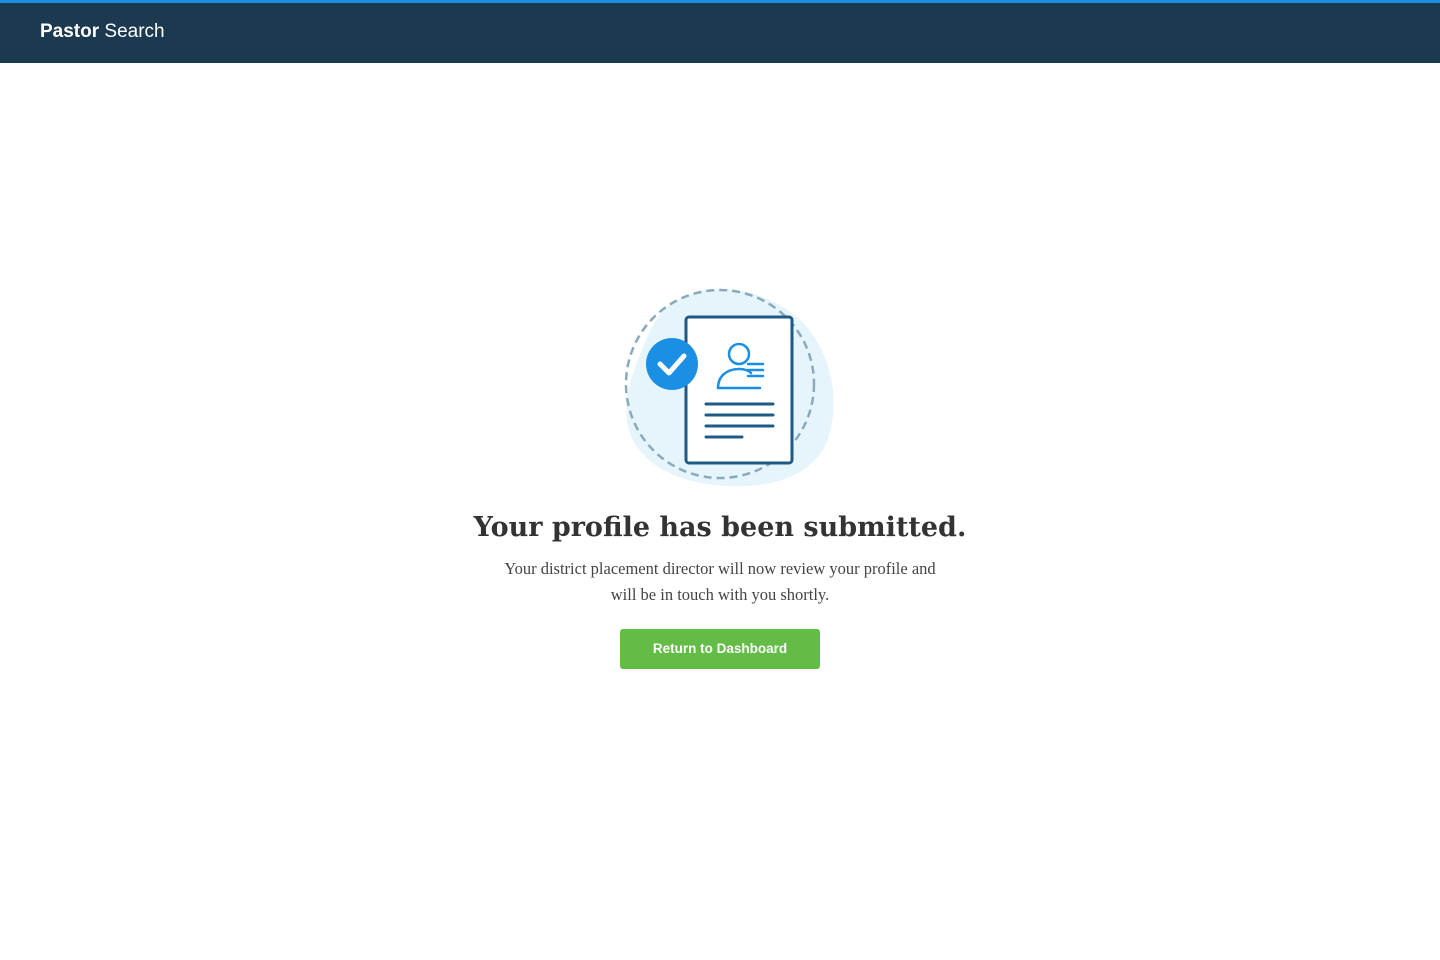 Image resolution: width=1440 pixels, height=960 pixels. Describe the element at coordinates (720, 649) in the screenshot. I see `return-to-dashboard-button: Return to Dashboard` at that location.